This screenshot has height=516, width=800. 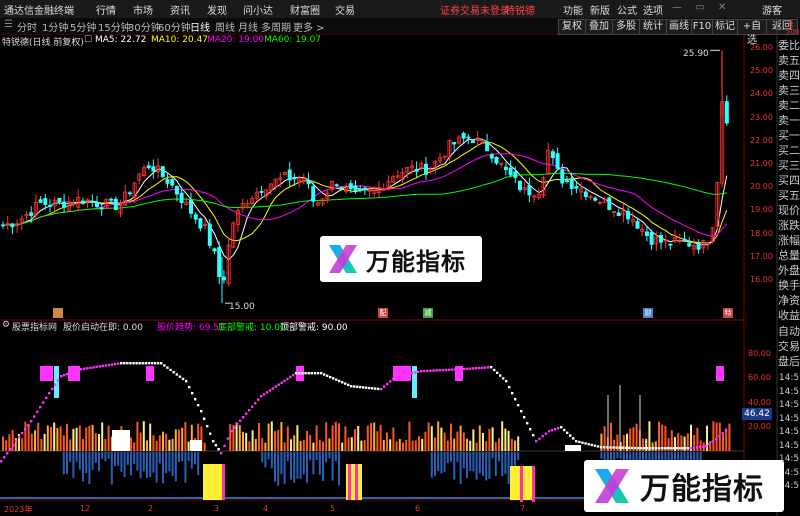 What do you see at coordinates (789, 46) in the screenshot?
I see `side-panel-item: 委比` at bounding box center [789, 46].